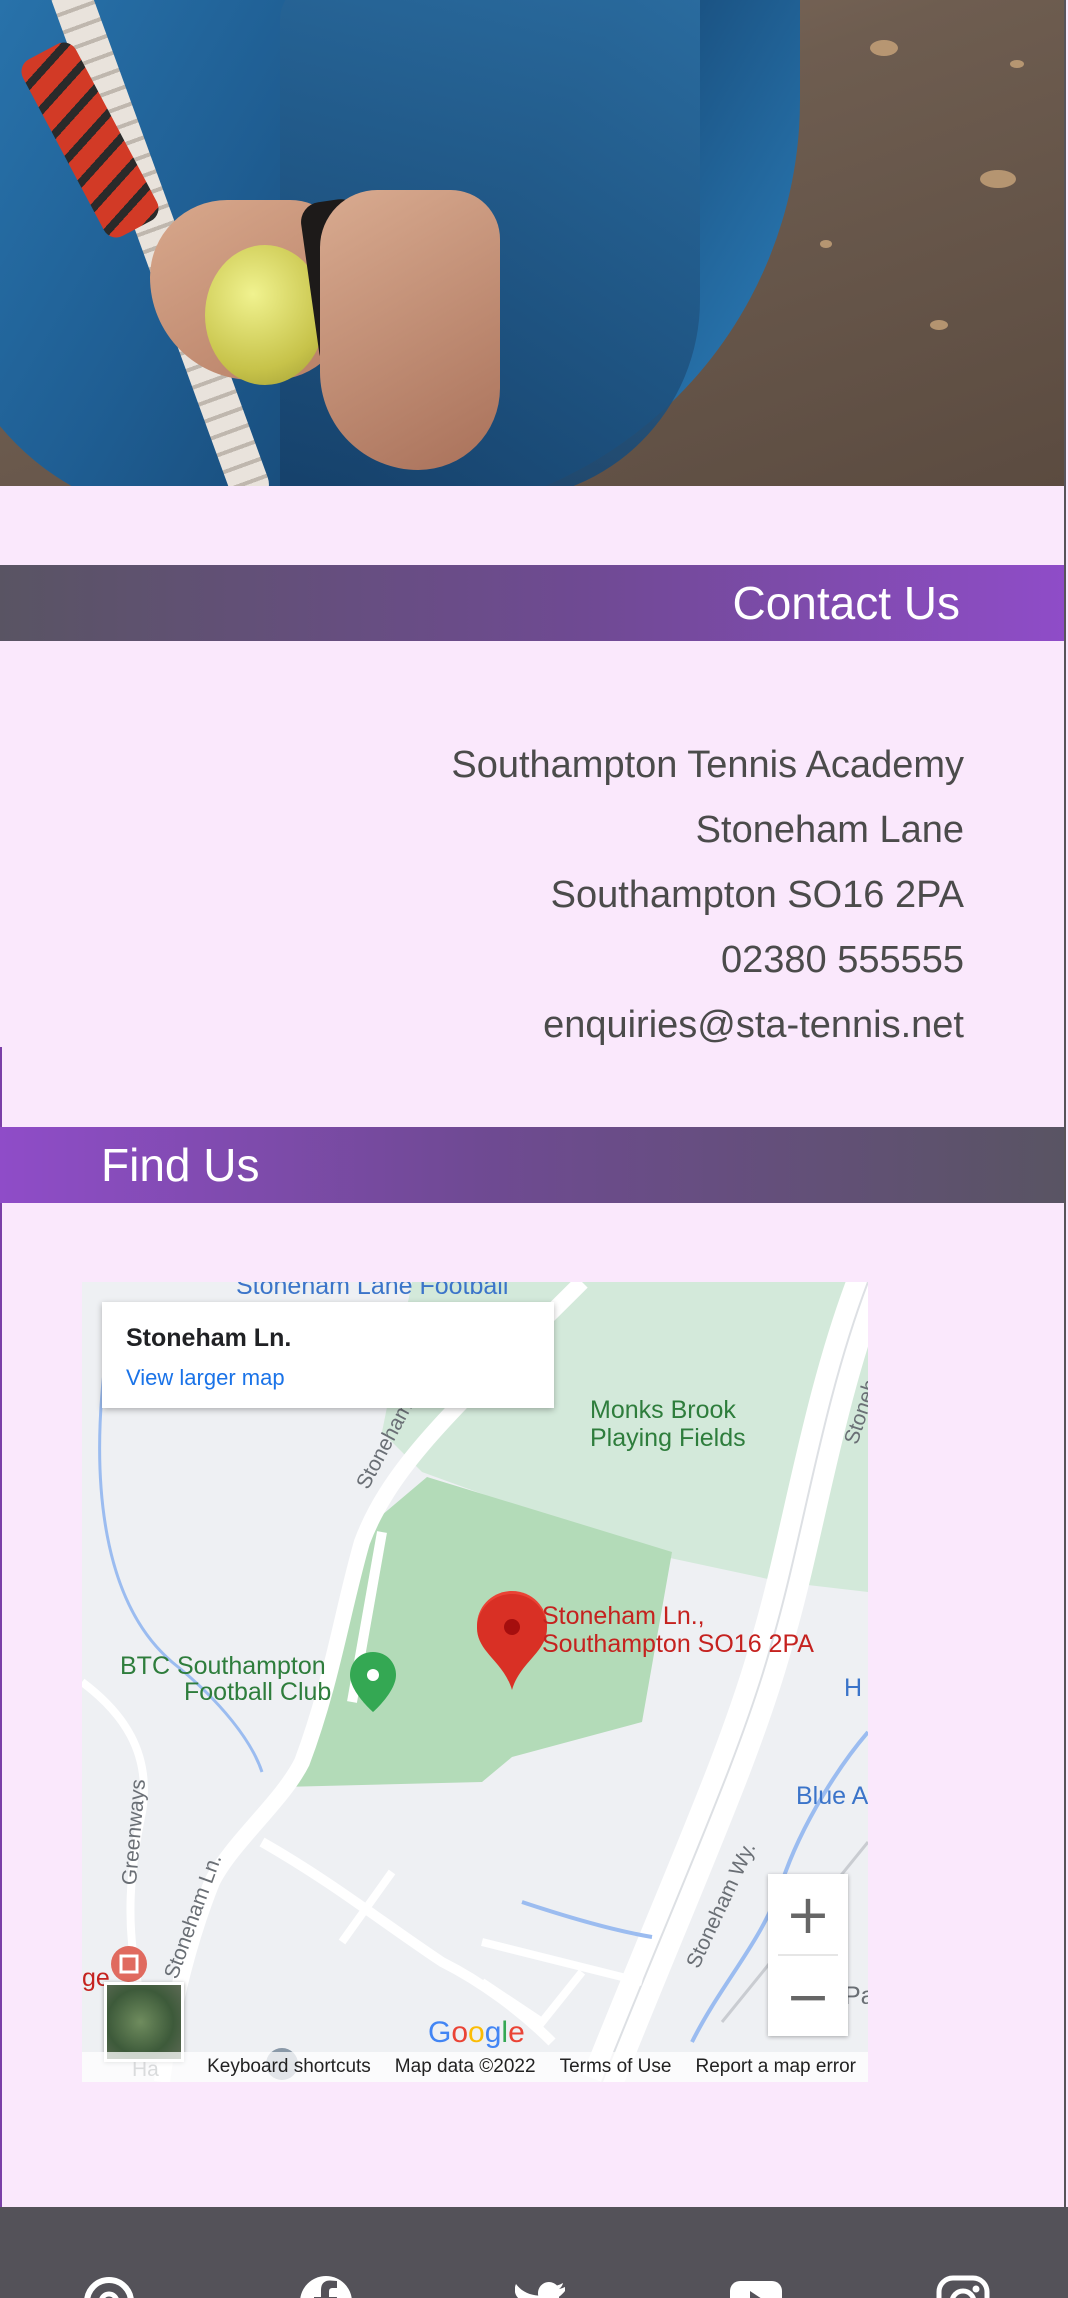 The image size is (1068, 2298). I want to click on facebook-icon, so click(326, 2286).